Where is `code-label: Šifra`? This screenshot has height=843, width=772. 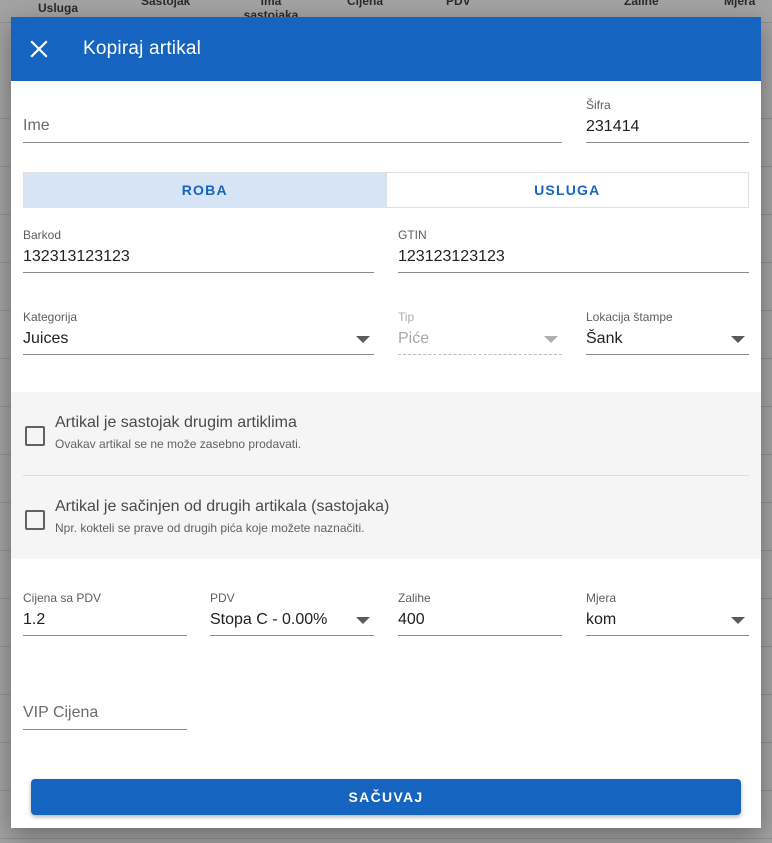 code-label: Šifra is located at coordinates (598, 105).